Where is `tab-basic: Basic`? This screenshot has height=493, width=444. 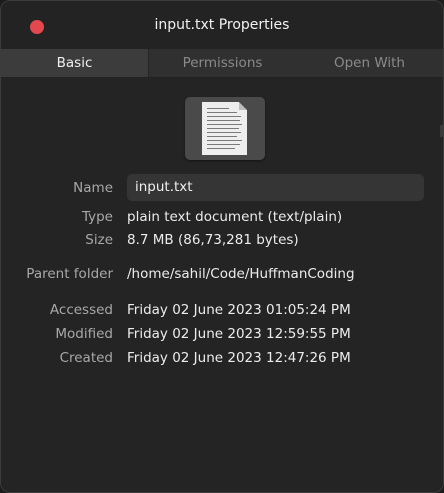
tab-basic: Basic is located at coordinates (75, 63).